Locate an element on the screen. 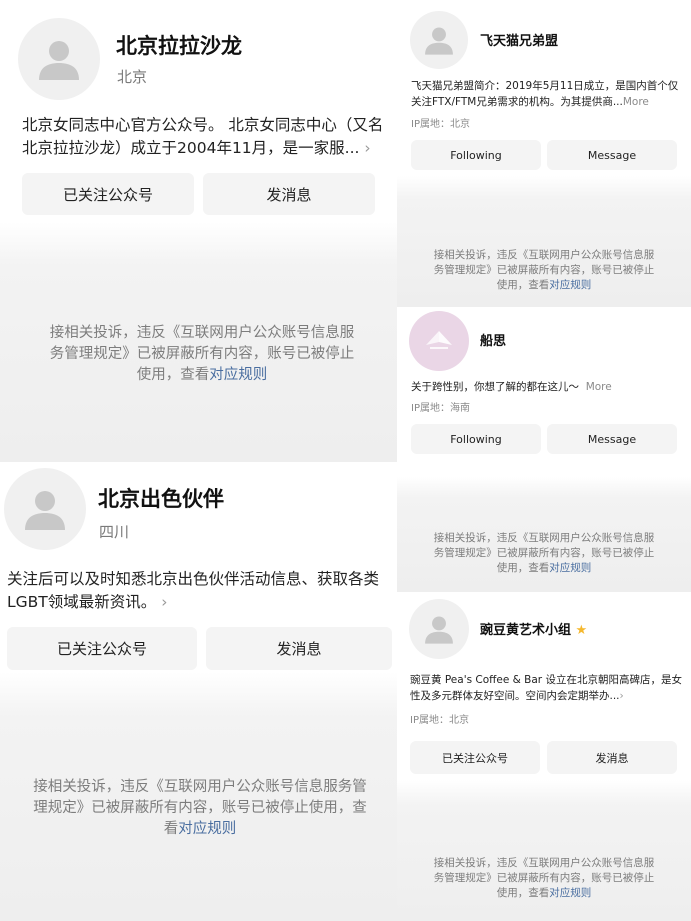 This screenshot has width=691, height=921. account-name: 北京出色伙伴 is located at coordinates (161, 499).